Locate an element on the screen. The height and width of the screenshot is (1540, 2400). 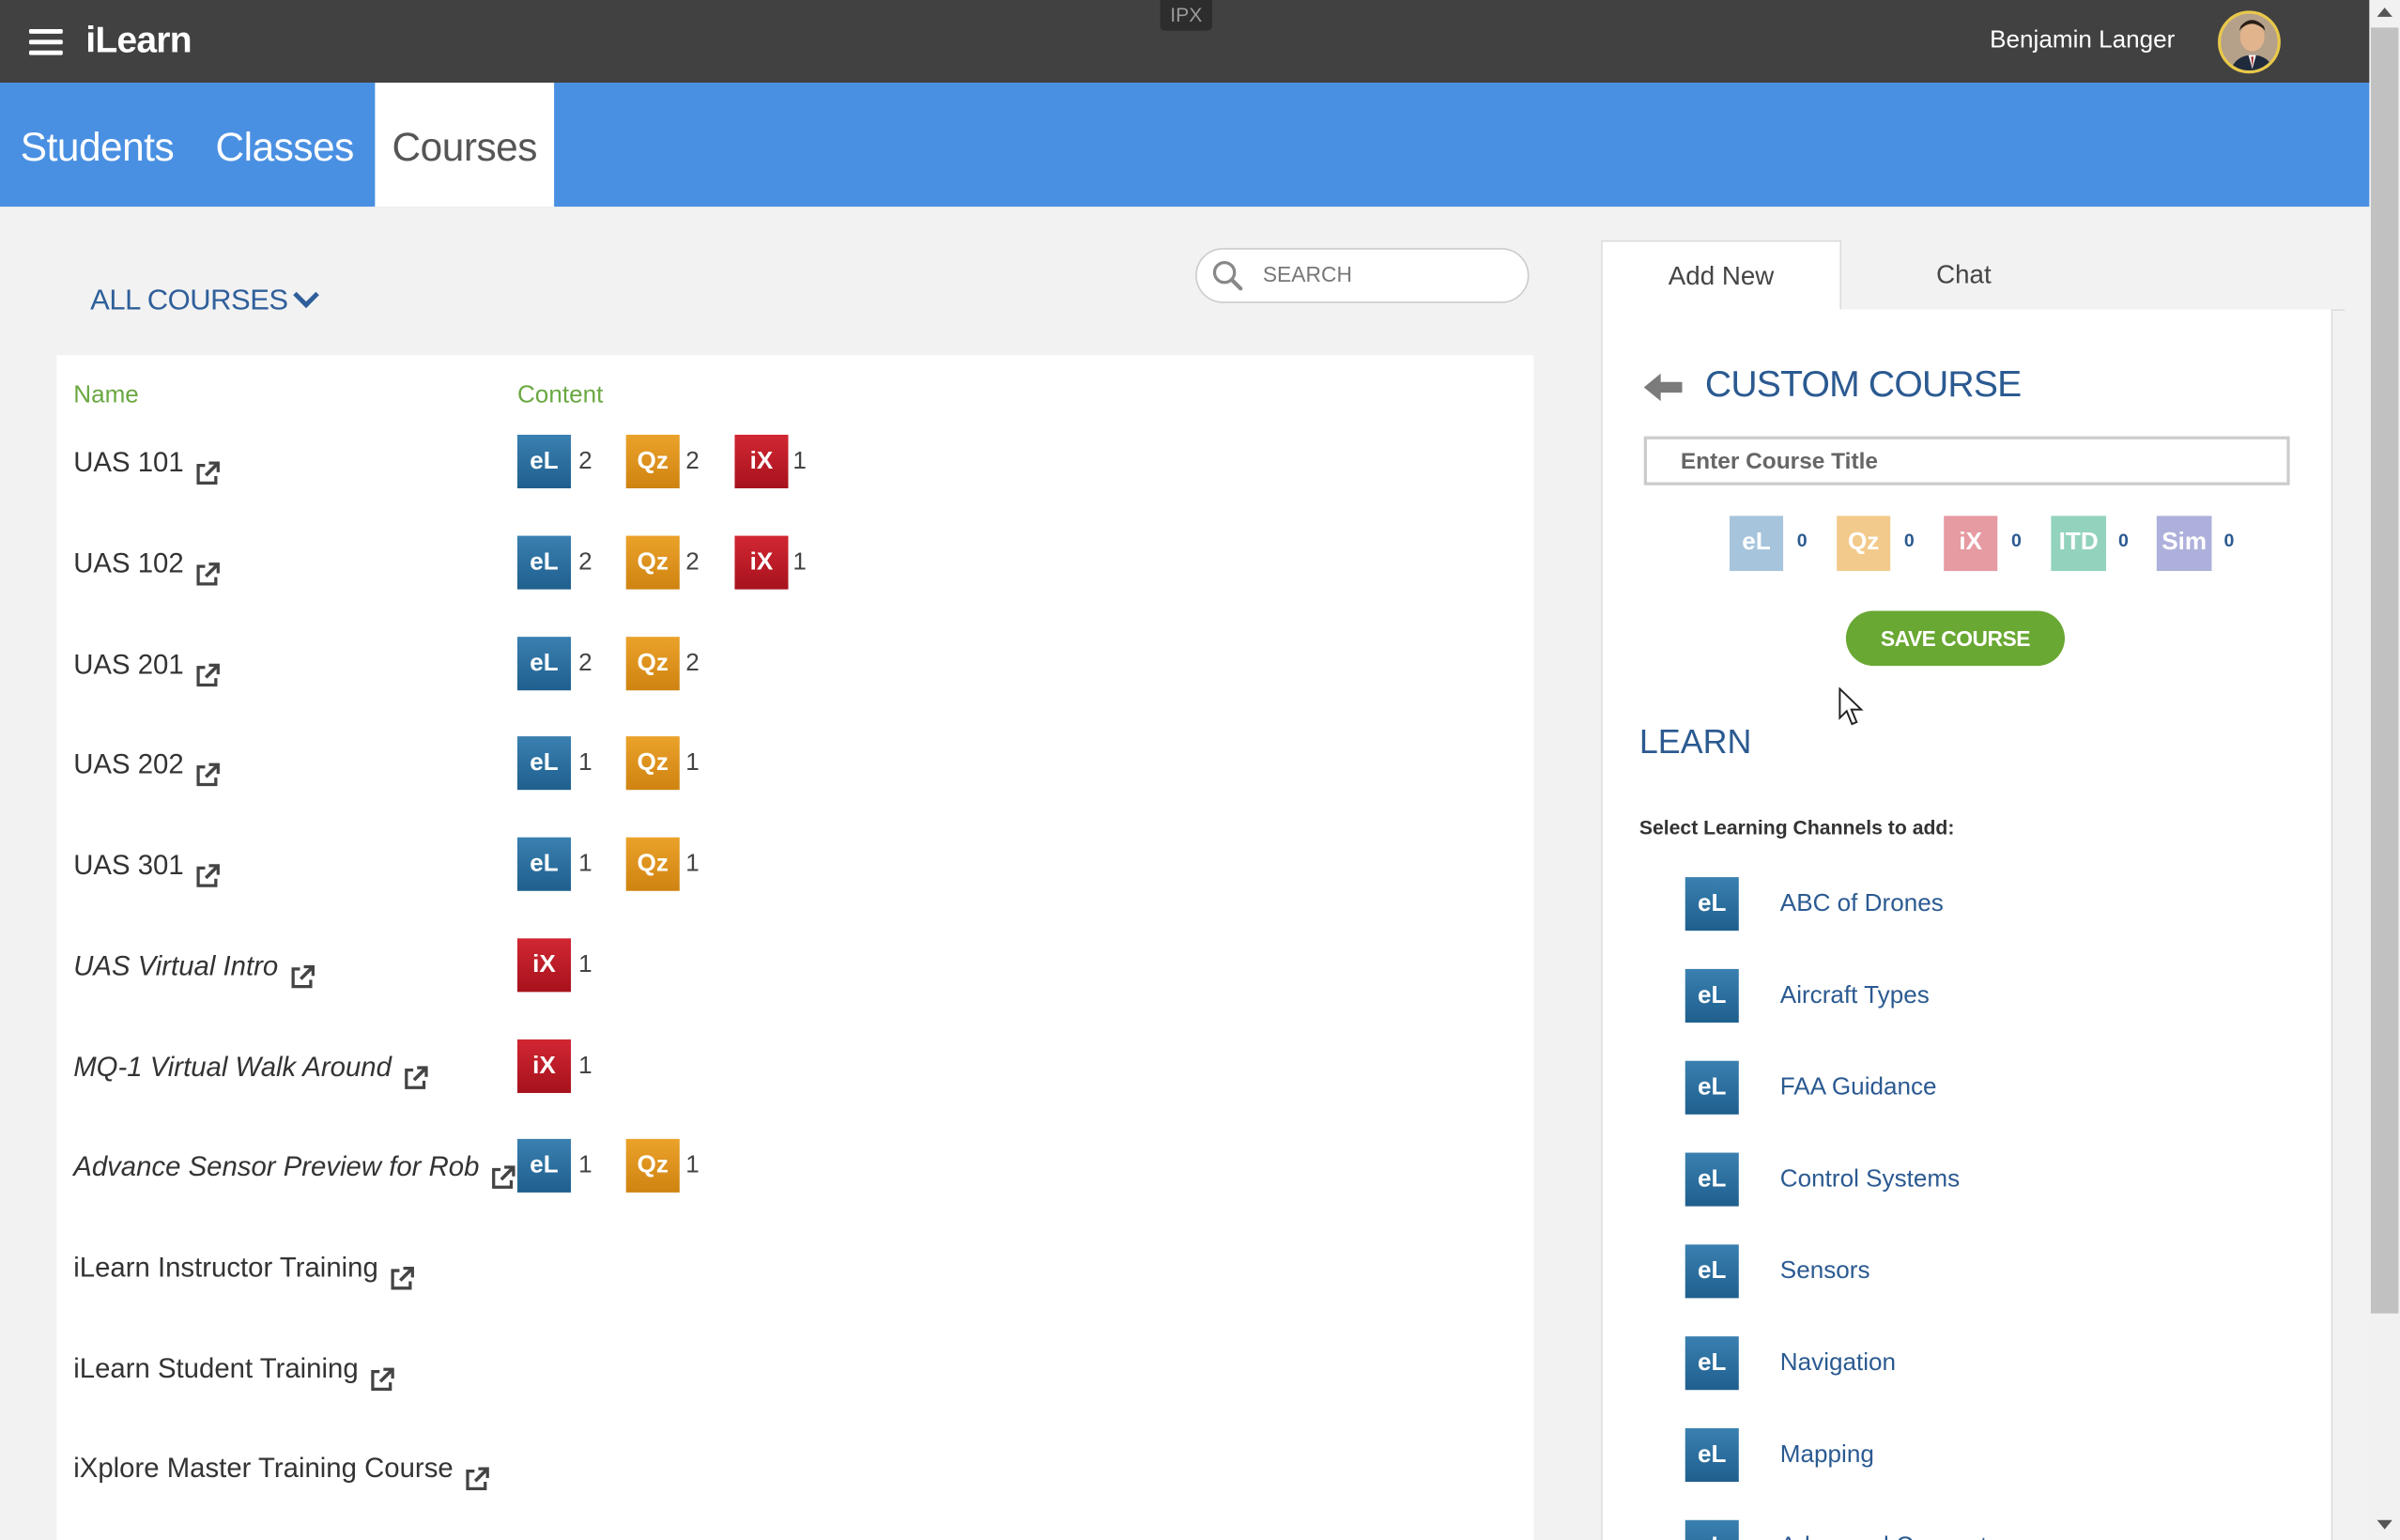
course-name-link: iLearn Student Training is located at coordinates (234, 1368).